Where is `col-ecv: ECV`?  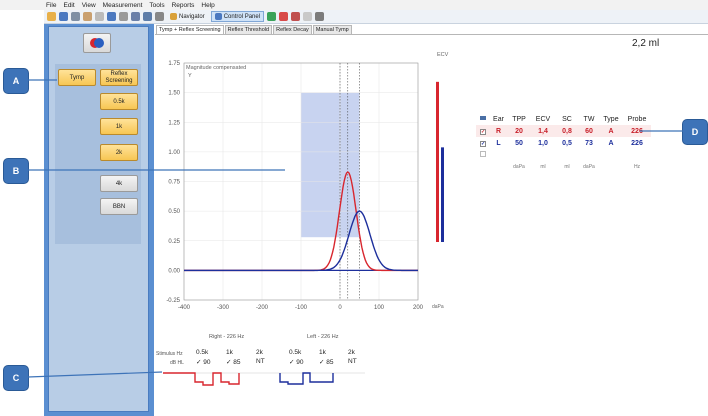 col-ecv: ECV is located at coordinates (543, 119).